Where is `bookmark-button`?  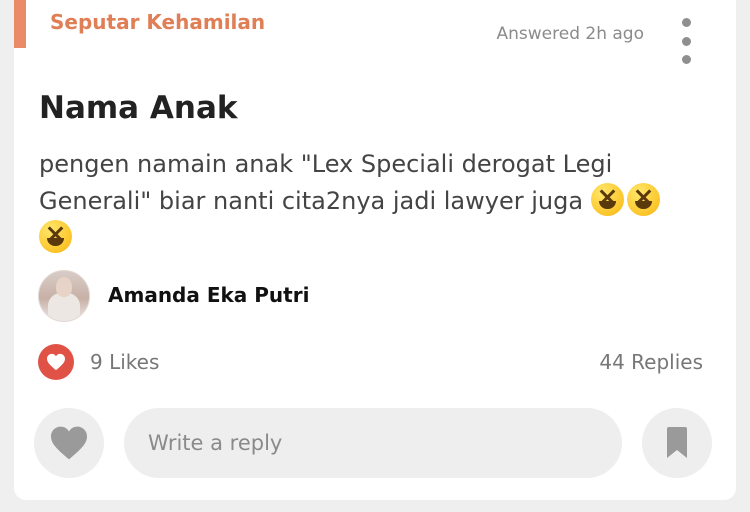 bookmark-button is located at coordinates (677, 443).